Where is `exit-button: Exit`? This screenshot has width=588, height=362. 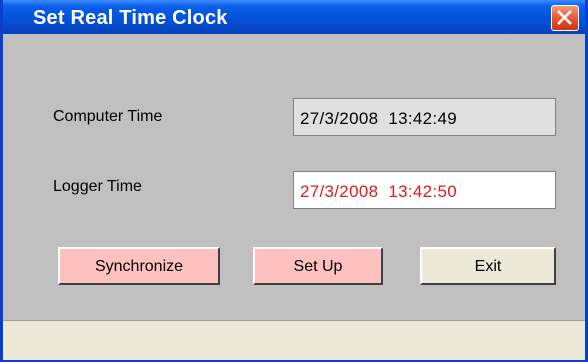 exit-button: Exit is located at coordinates (488, 266).